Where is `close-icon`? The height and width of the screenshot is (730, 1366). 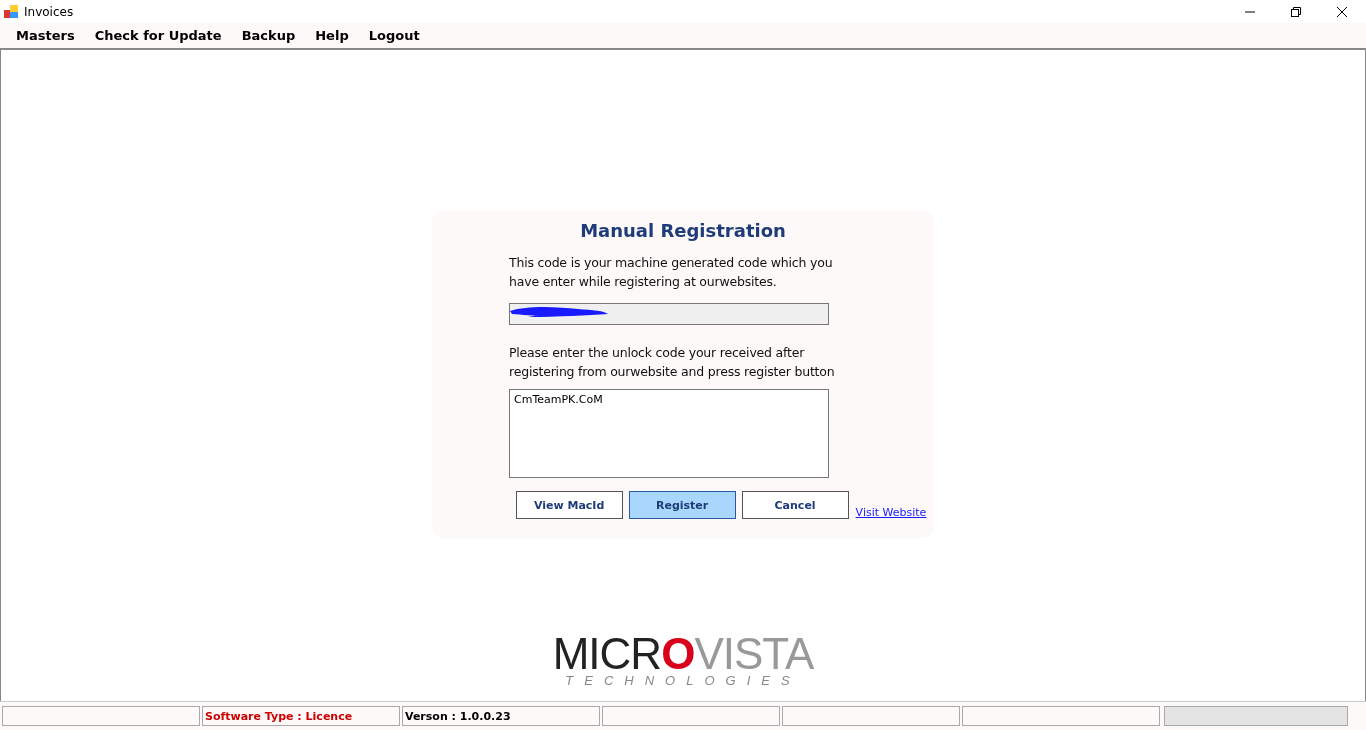 close-icon is located at coordinates (1342, 11).